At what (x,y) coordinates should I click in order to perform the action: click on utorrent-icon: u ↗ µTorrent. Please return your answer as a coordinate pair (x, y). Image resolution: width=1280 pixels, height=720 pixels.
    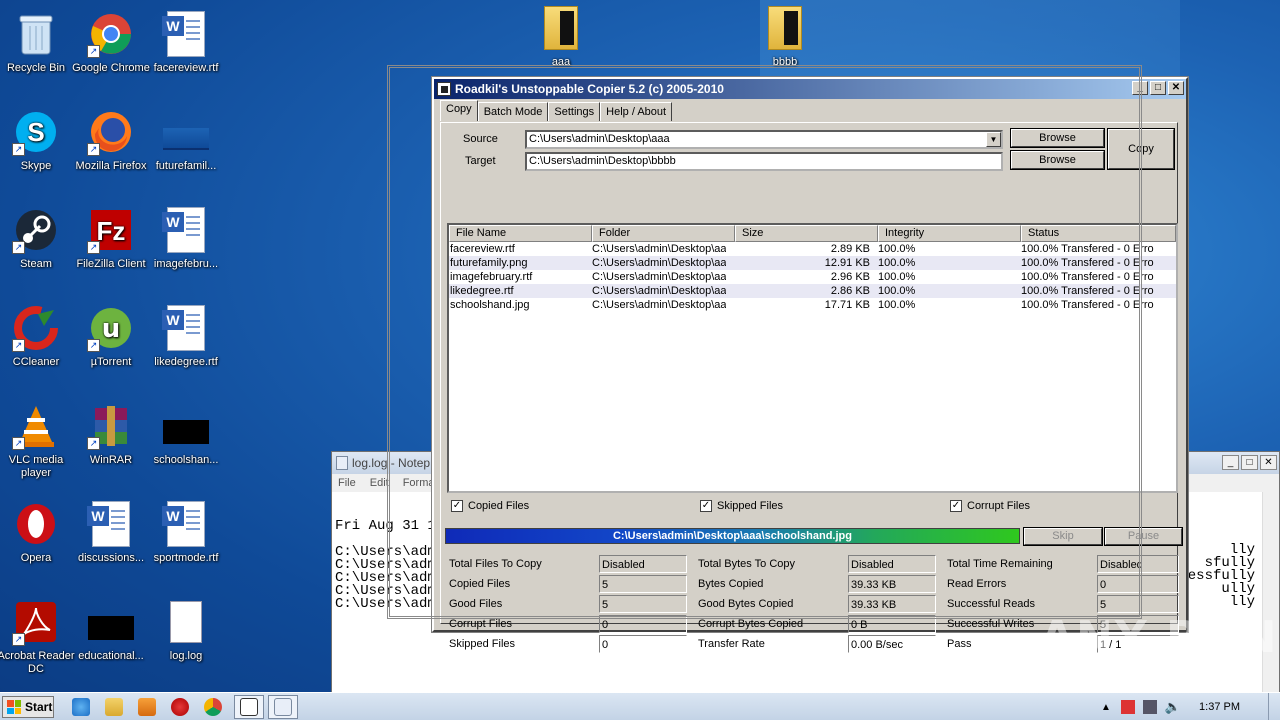
    Looking at the image, I should click on (111, 346).